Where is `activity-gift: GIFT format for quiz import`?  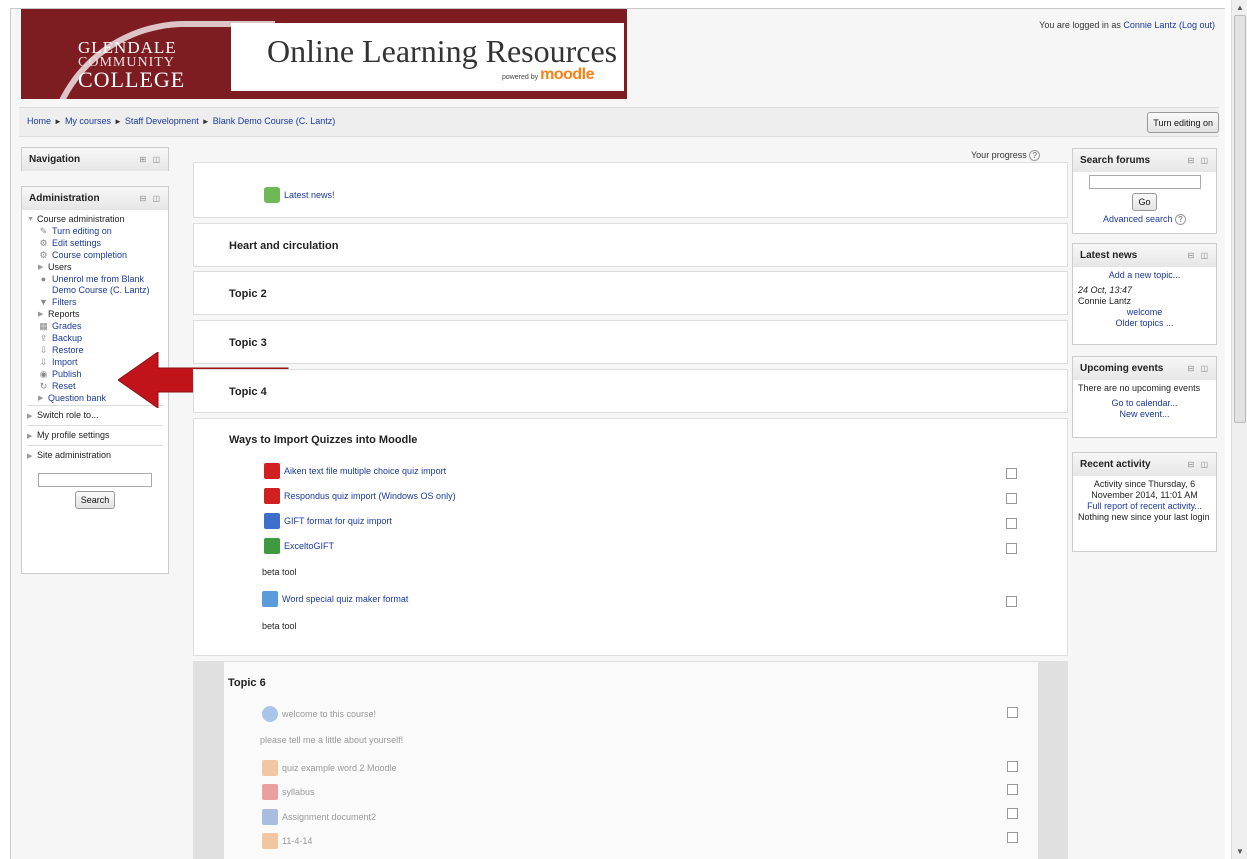
activity-gift: GIFT format for quiz import is located at coordinates (328, 521).